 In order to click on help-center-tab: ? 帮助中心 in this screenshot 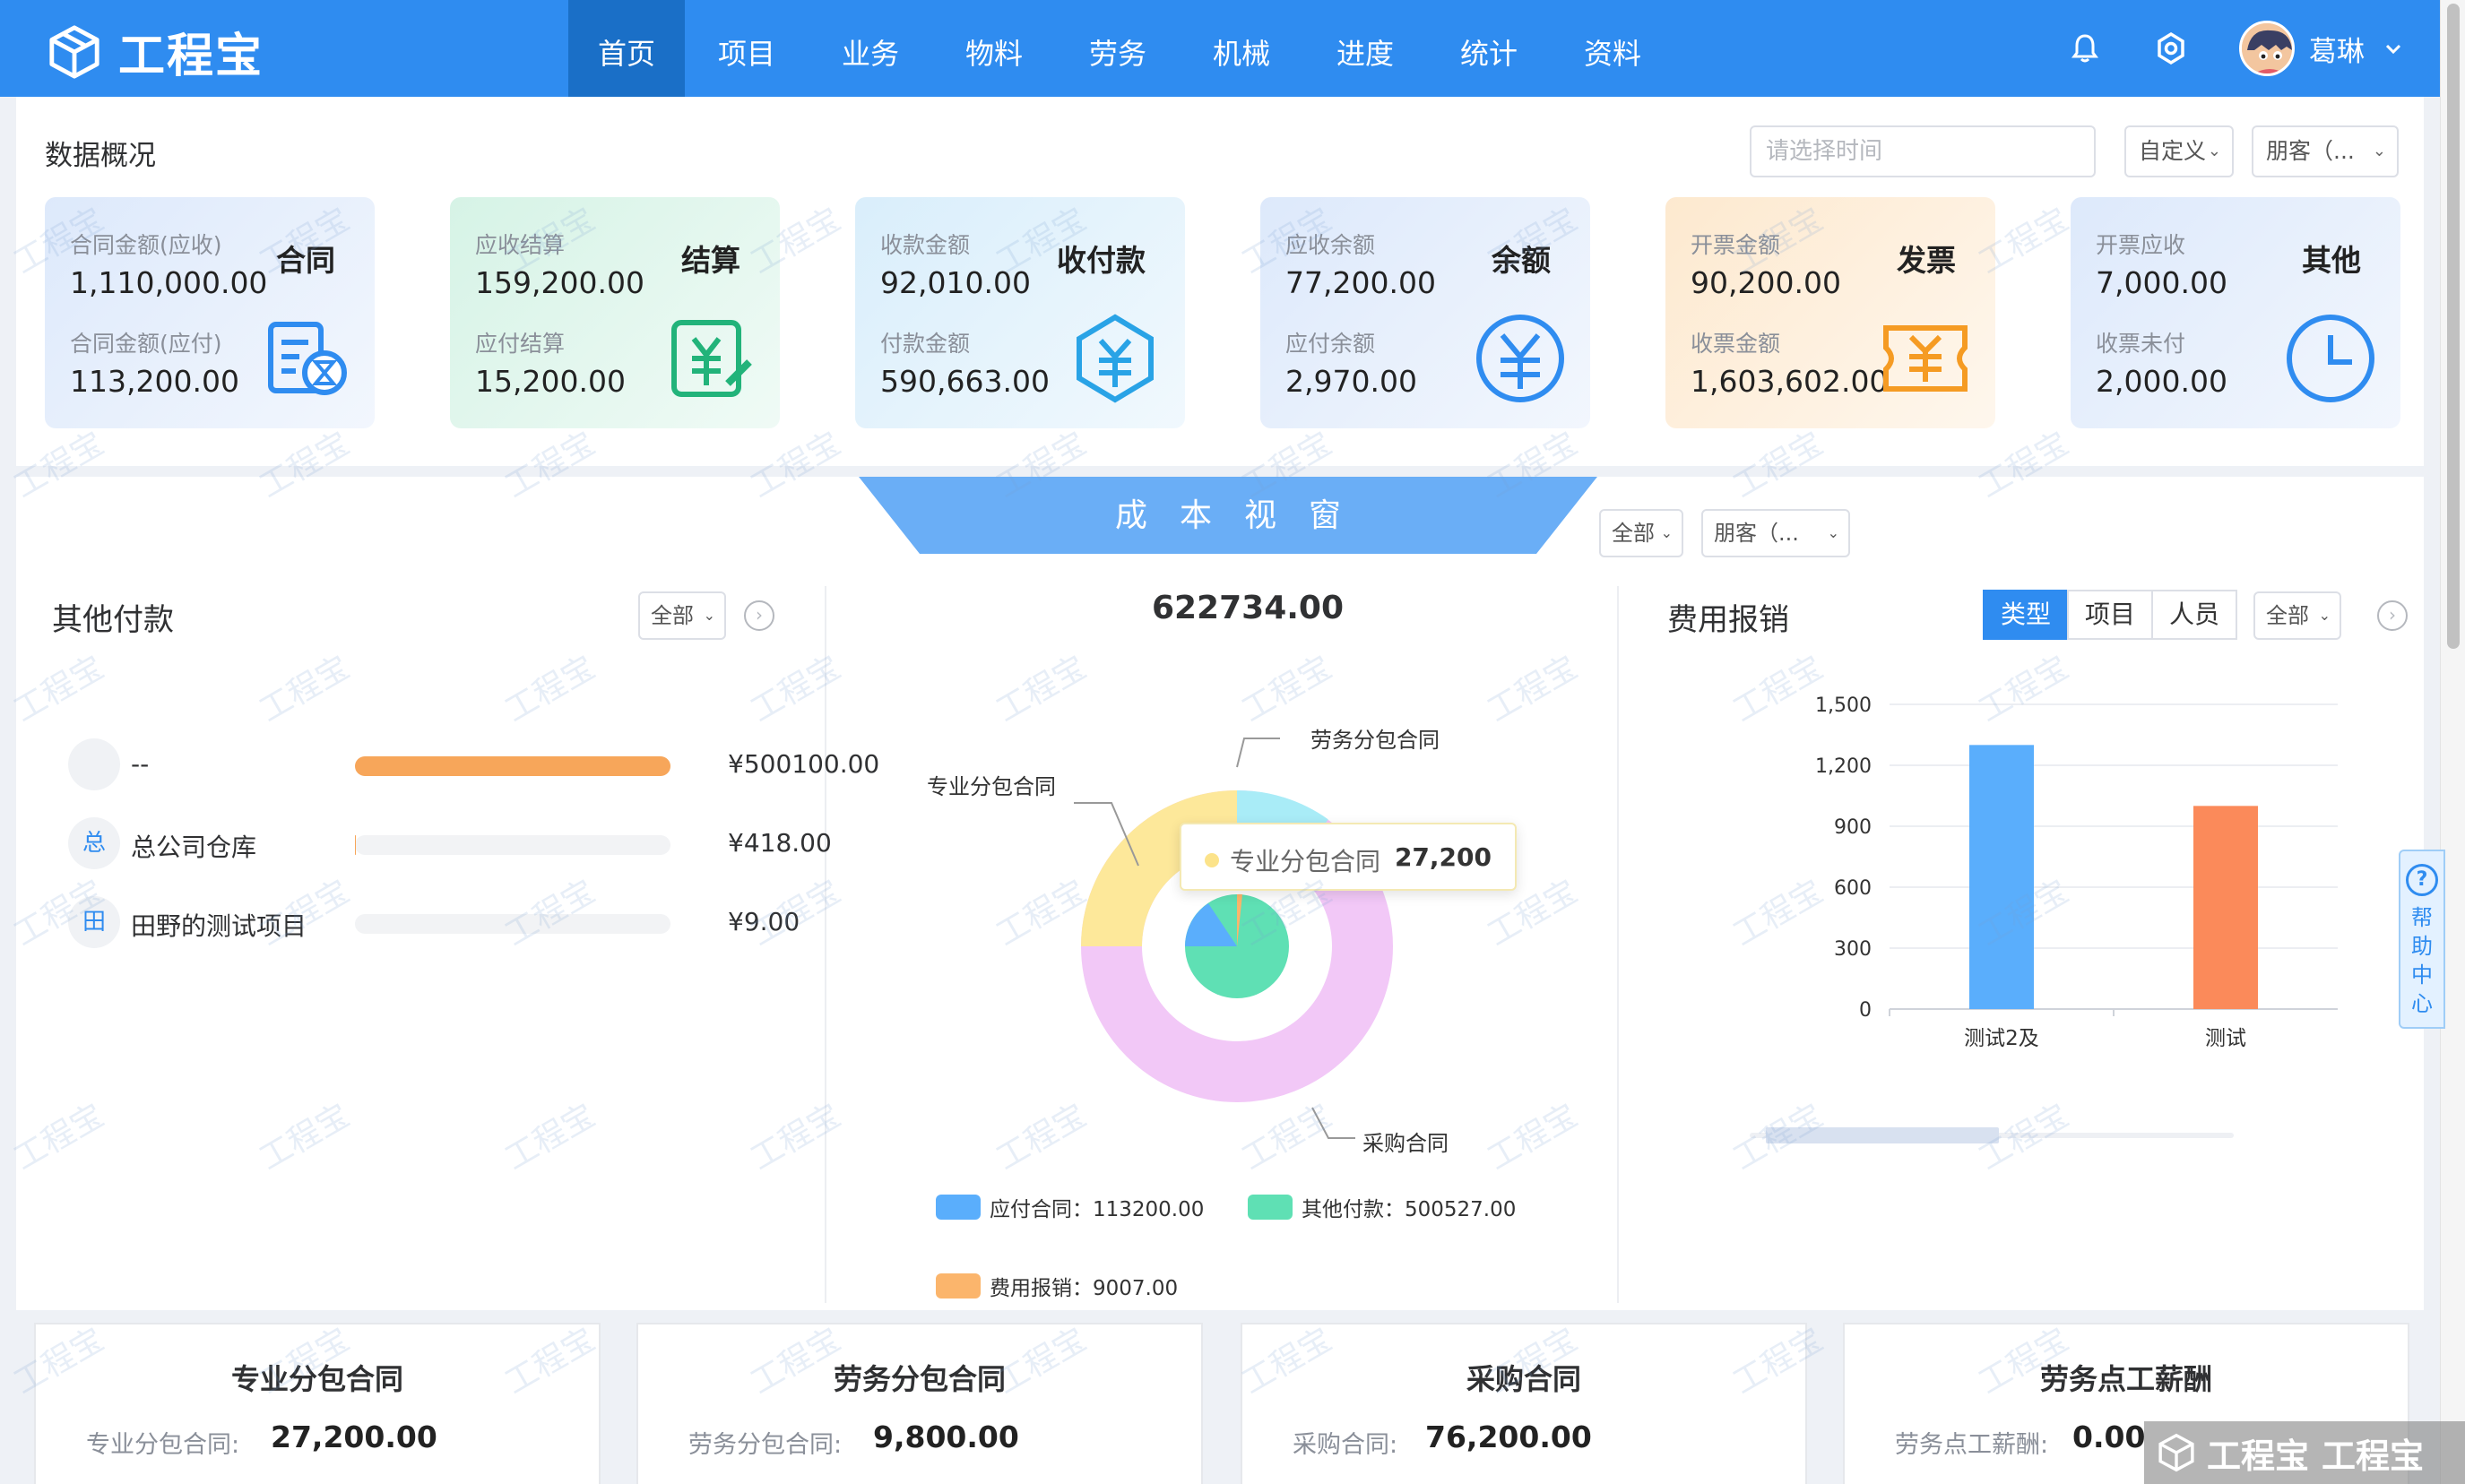, I will do `click(2422, 939)`.